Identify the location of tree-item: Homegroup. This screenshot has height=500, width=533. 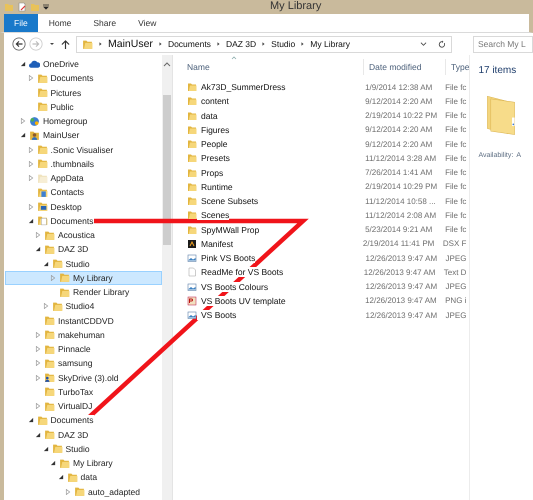
(83, 121).